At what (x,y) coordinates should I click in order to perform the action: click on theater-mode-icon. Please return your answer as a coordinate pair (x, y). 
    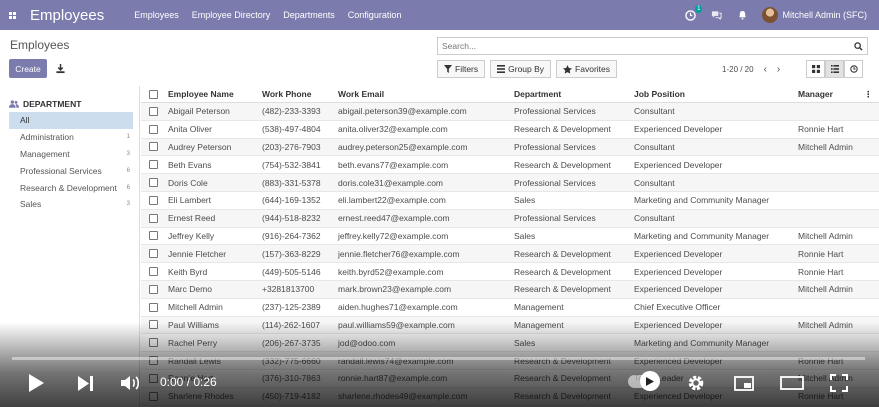
    Looking at the image, I should click on (792, 383).